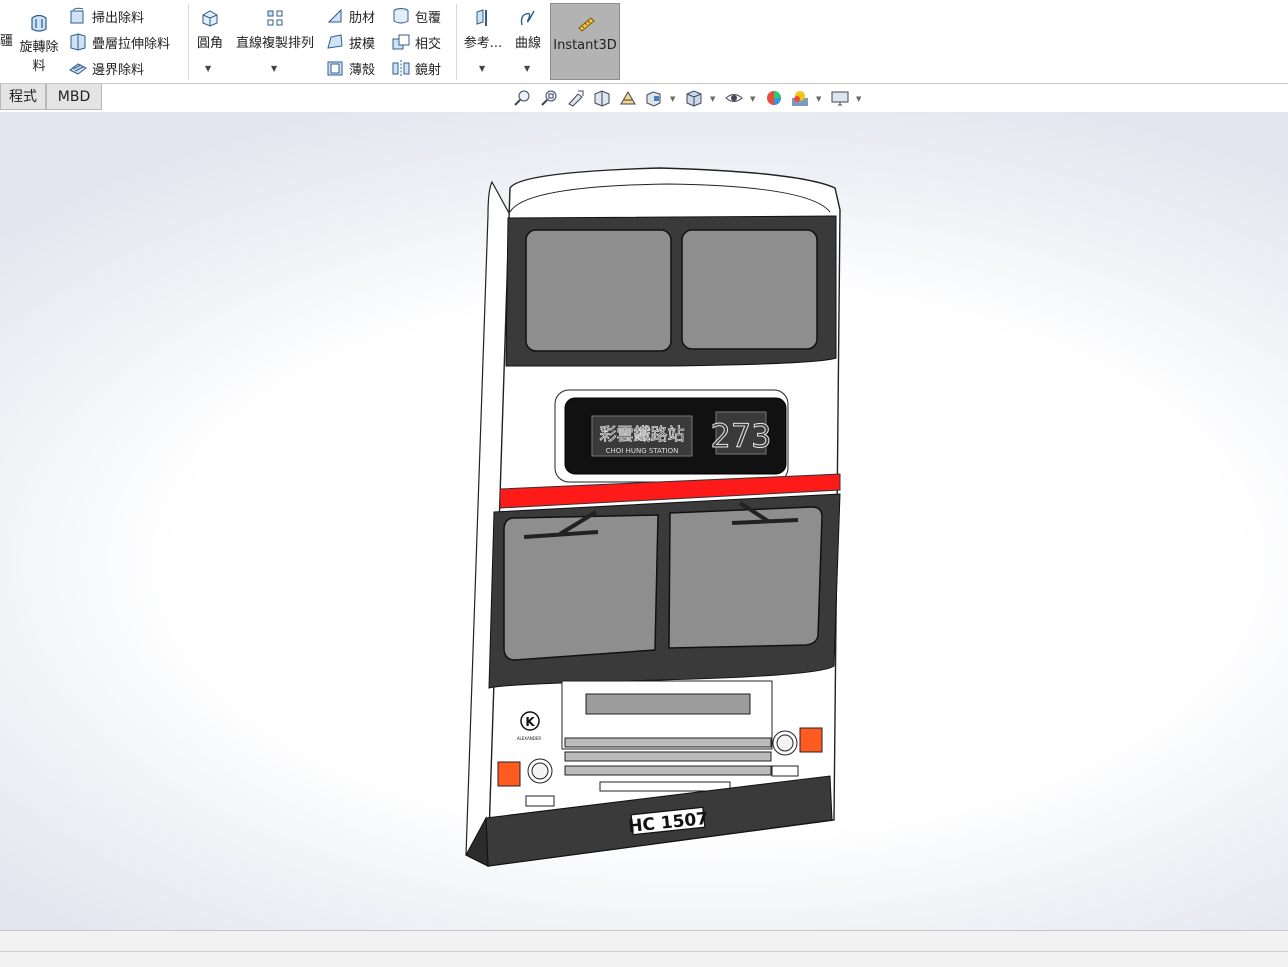  I want to click on apply-scene-dropdown-arrow: ▼, so click(818, 99).